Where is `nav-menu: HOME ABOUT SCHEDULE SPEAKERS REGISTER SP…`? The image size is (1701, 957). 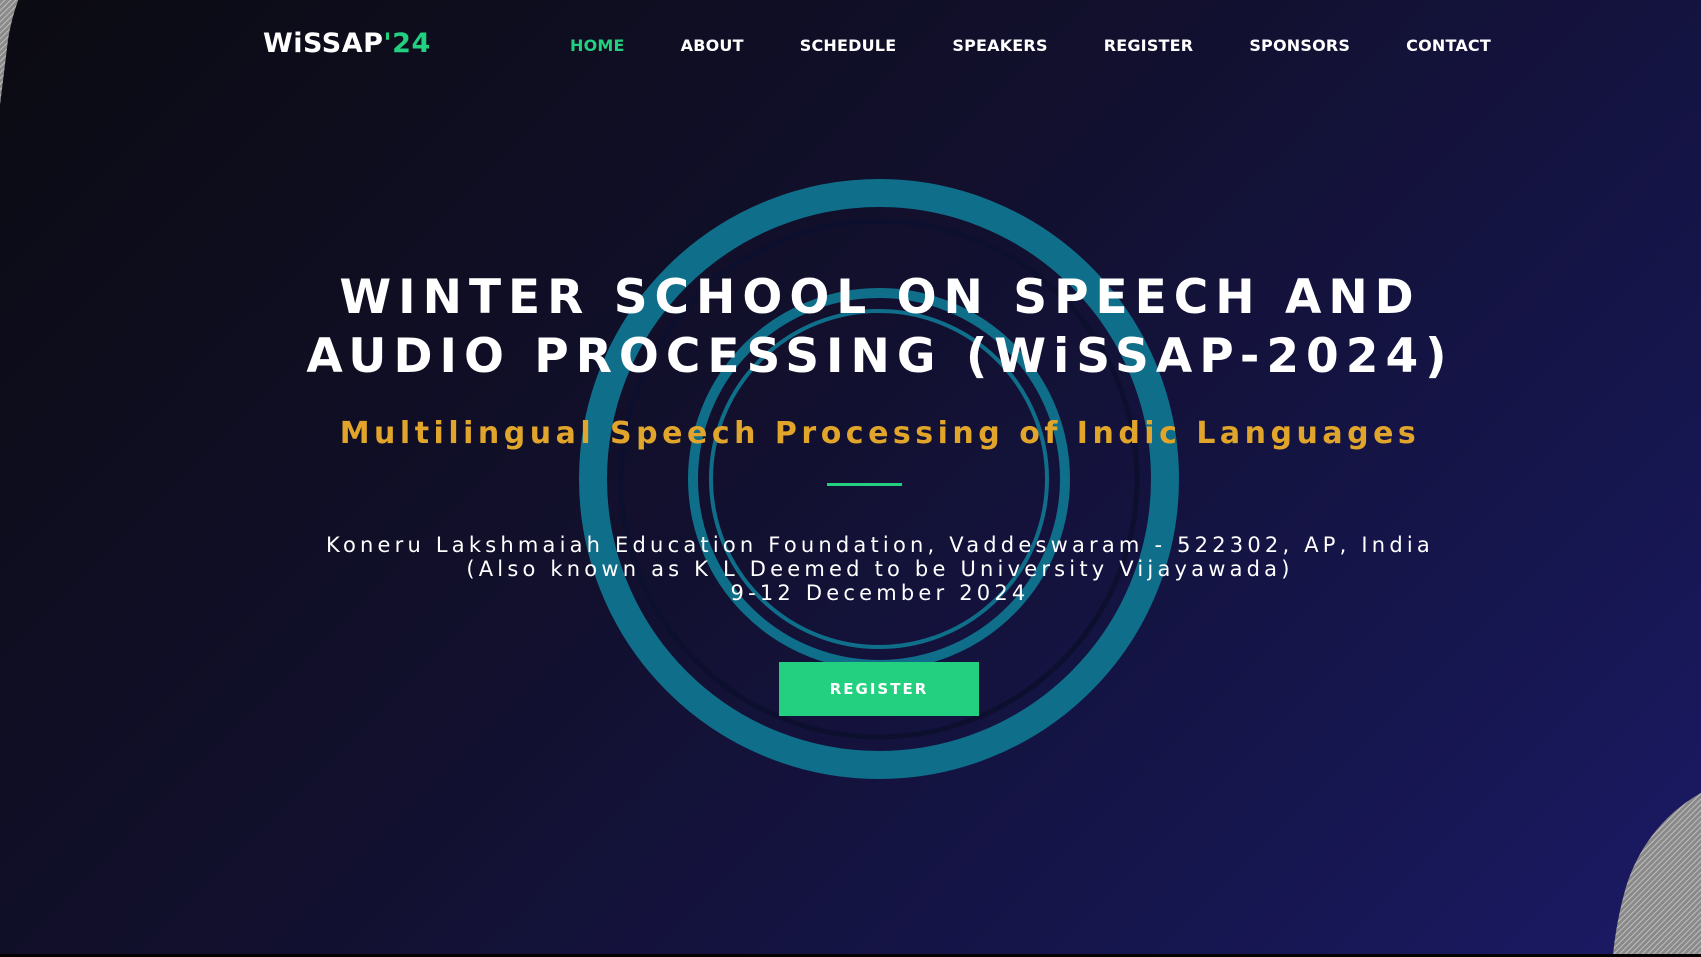
nav-menu: HOME ABOUT SCHEDULE SPEAKERS REGISTER SP… is located at coordinates (1030, 45).